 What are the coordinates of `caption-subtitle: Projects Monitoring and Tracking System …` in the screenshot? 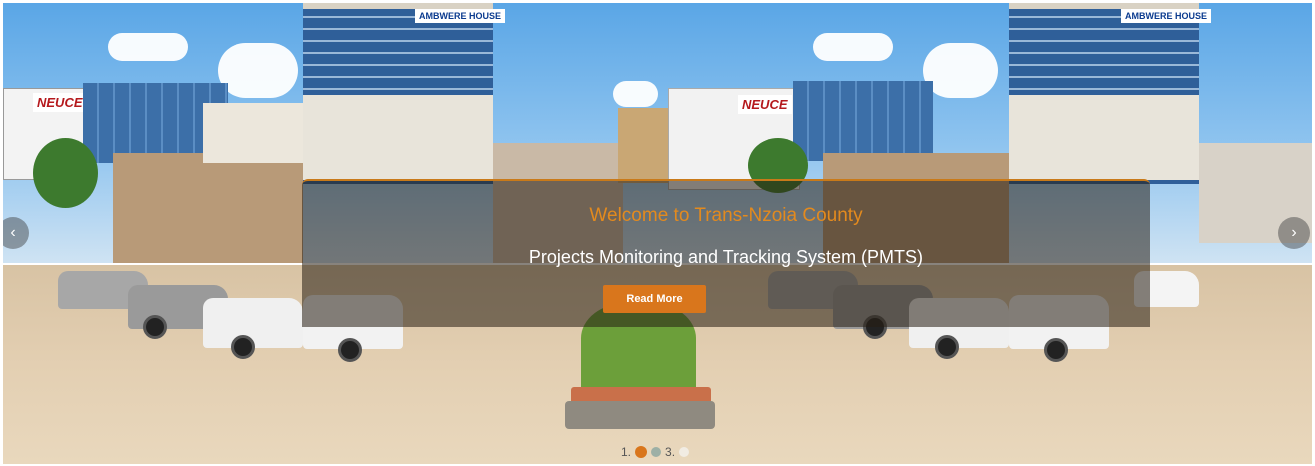 It's located at (726, 257).